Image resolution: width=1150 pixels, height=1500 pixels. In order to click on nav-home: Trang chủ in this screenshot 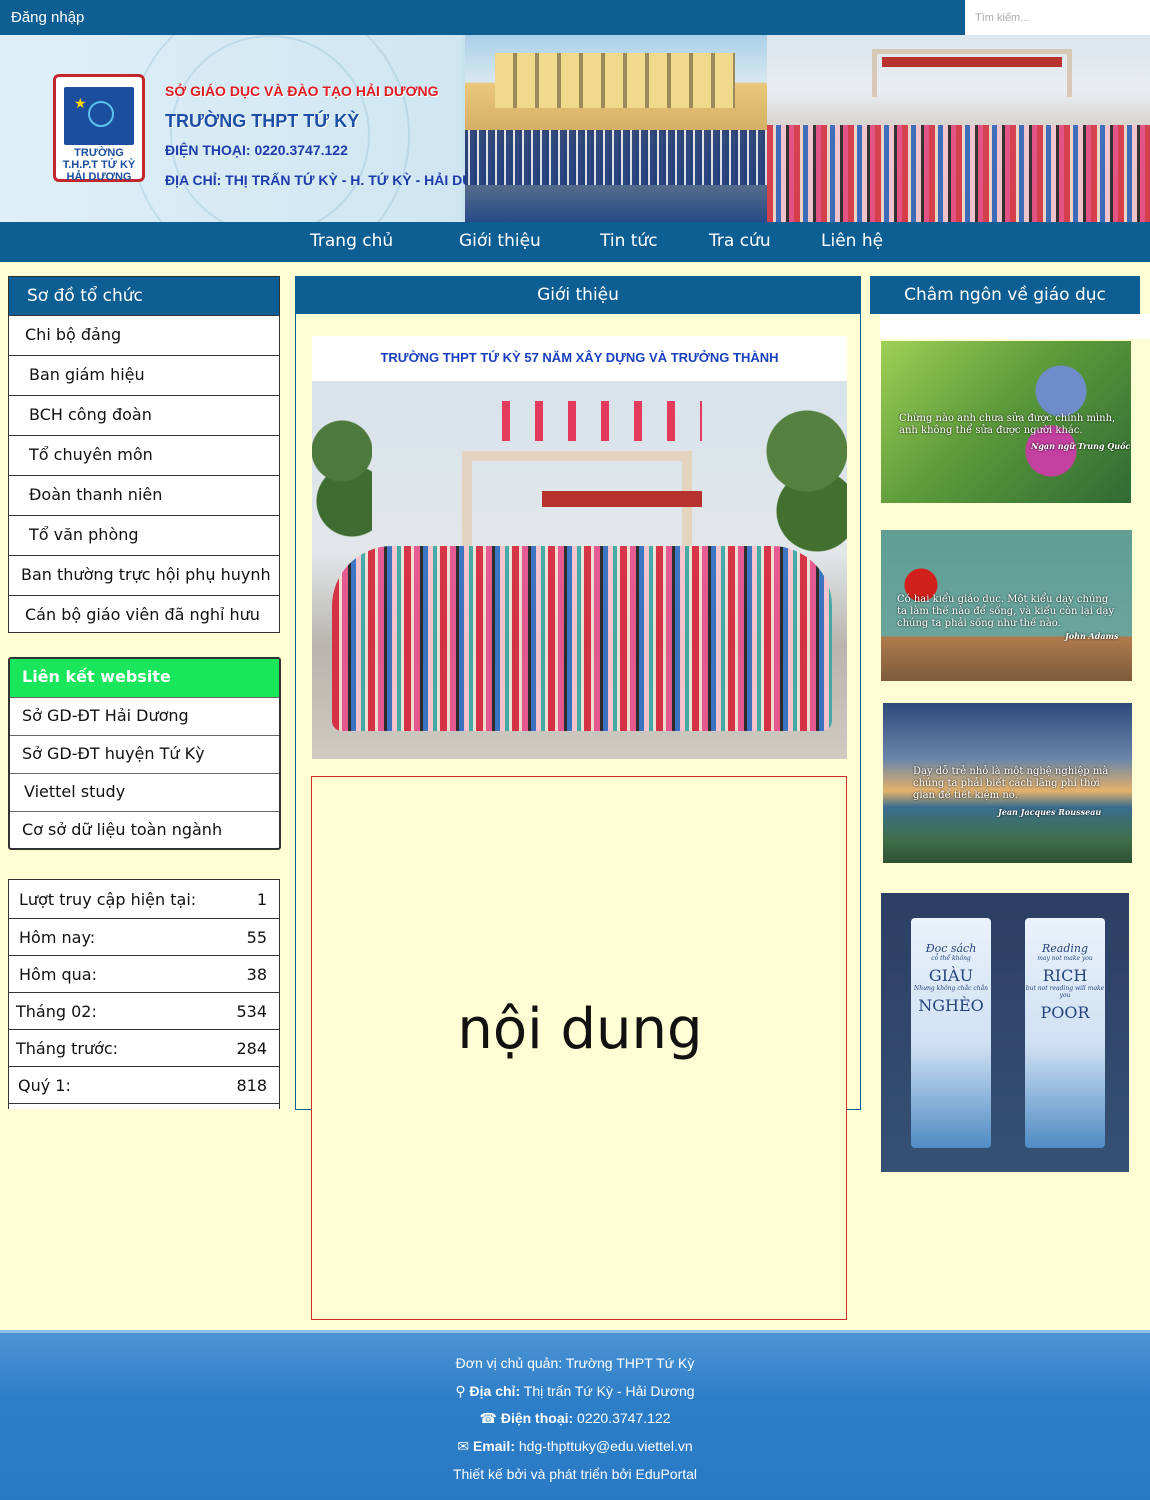, I will do `click(351, 241)`.